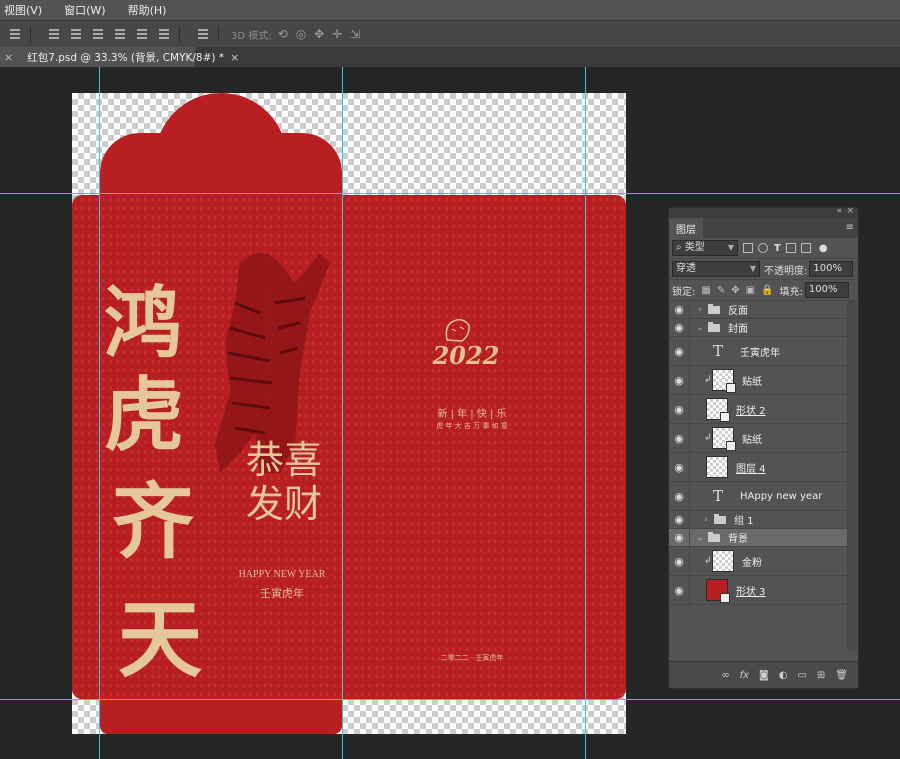  Describe the element at coordinates (790, 248) in the screenshot. I see `filter-shape-icon` at that location.